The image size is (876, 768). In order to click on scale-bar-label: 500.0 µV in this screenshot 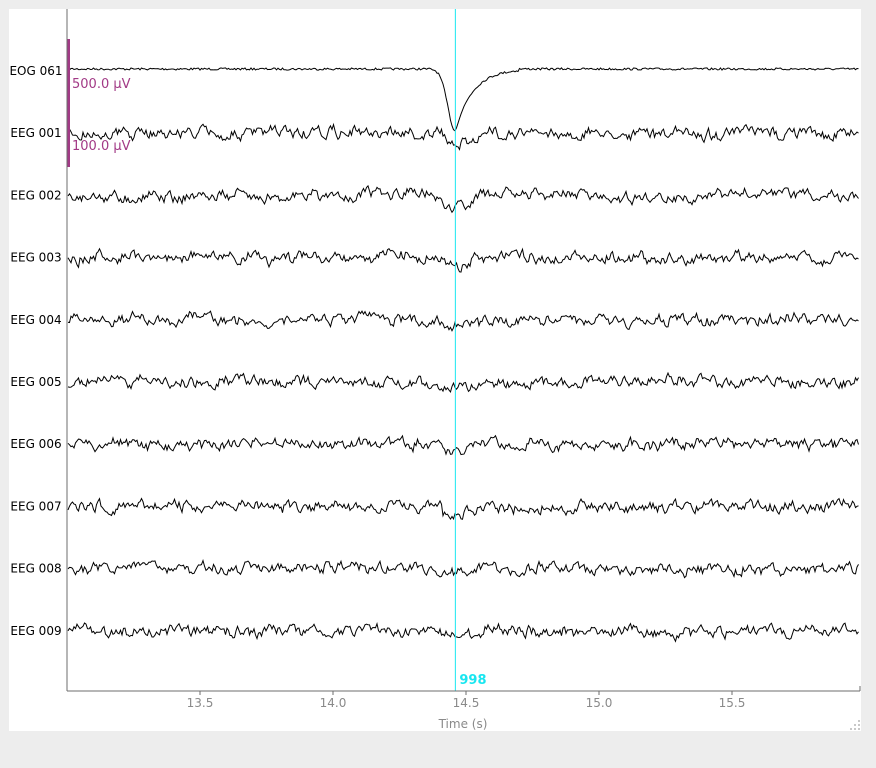, I will do `click(101, 84)`.